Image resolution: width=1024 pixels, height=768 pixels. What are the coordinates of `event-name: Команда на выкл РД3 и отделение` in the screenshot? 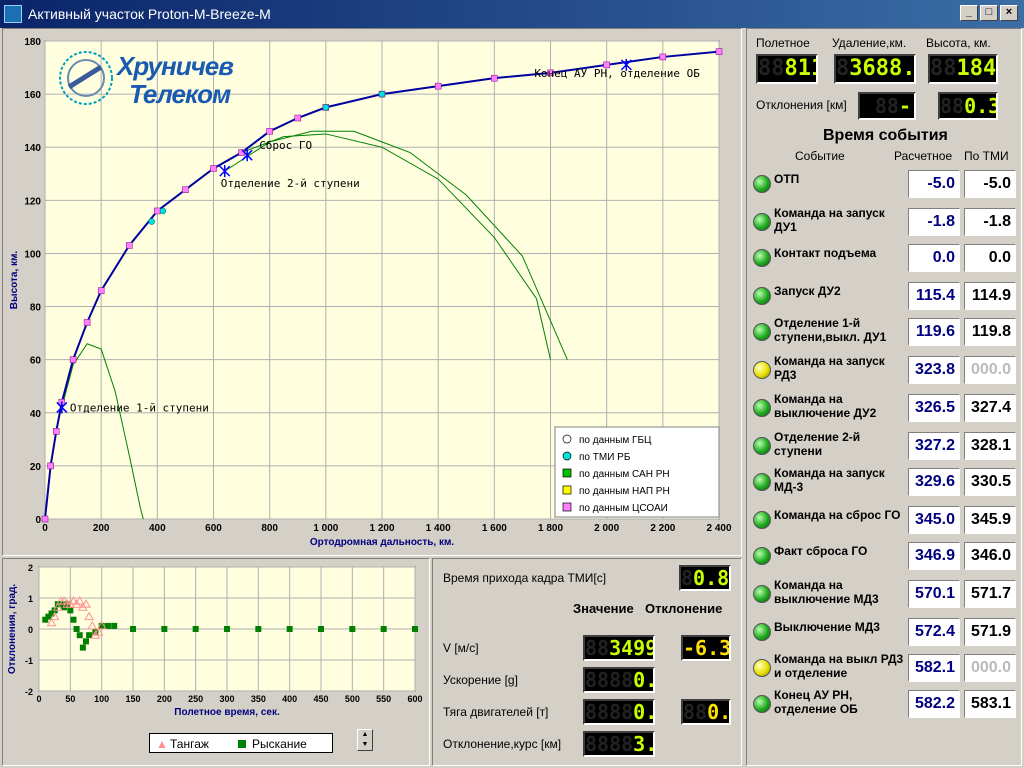 It's located at (839, 666).